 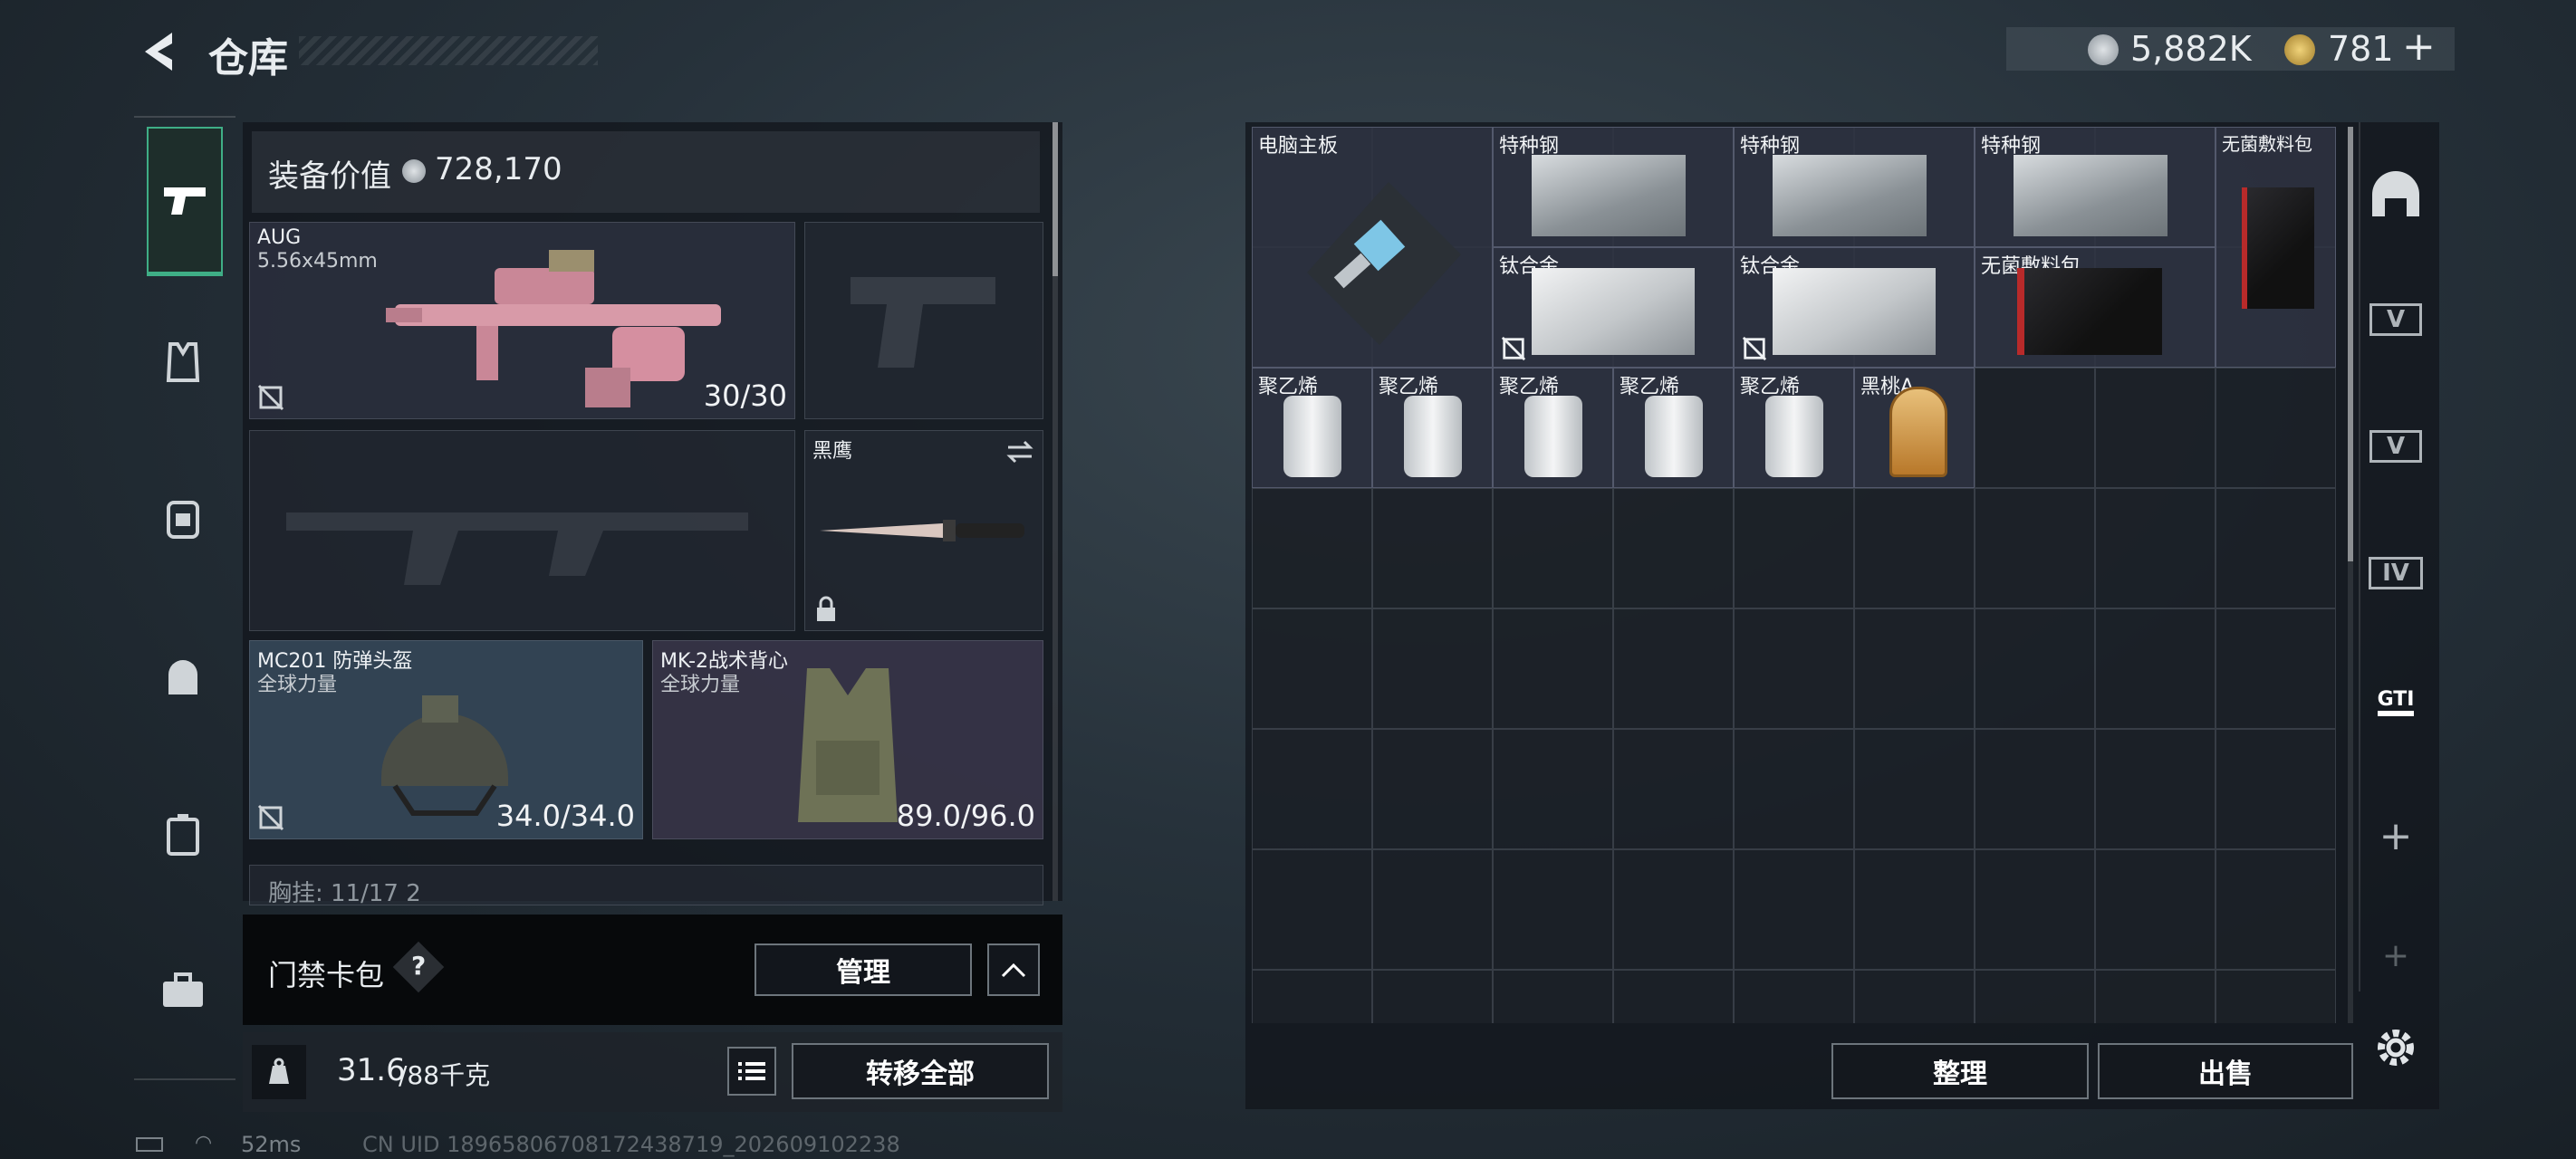 What do you see at coordinates (1673, 428) in the screenshot?
I see `stash-item-polyethylene-4: 聚乙烯` at bounding box center [1673, 428].